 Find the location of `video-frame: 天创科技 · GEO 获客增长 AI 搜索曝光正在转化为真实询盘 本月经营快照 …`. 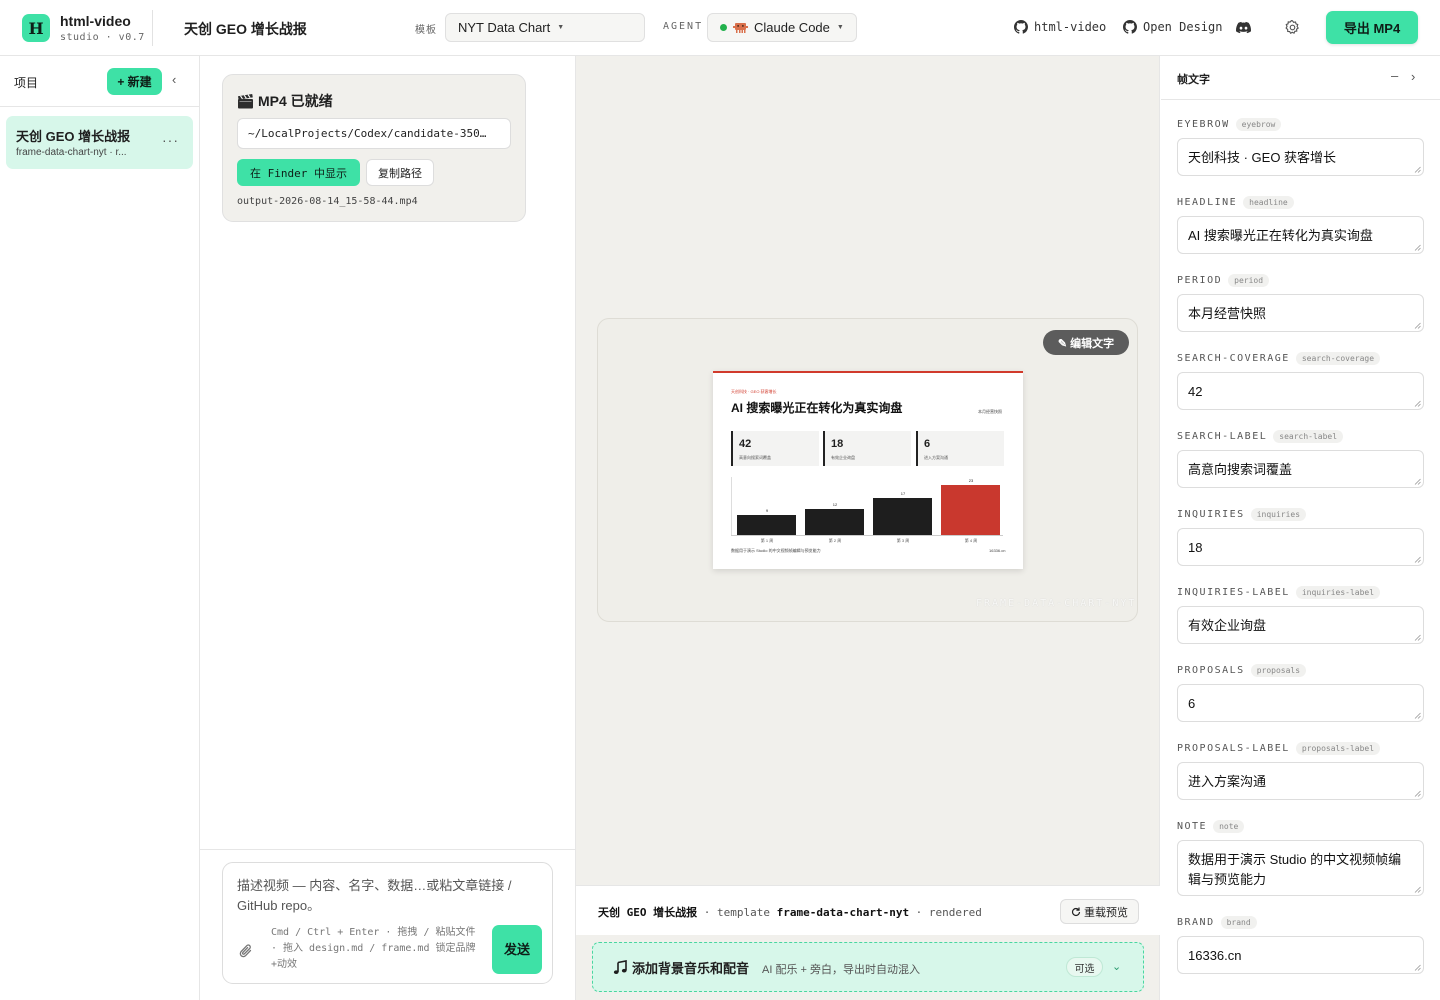

video-frame: 天创科技 · GEO 获客增长 AI 搜索曝光正在转化为真实询盘 本月经营快照 … is located at coordinates (868, 470).